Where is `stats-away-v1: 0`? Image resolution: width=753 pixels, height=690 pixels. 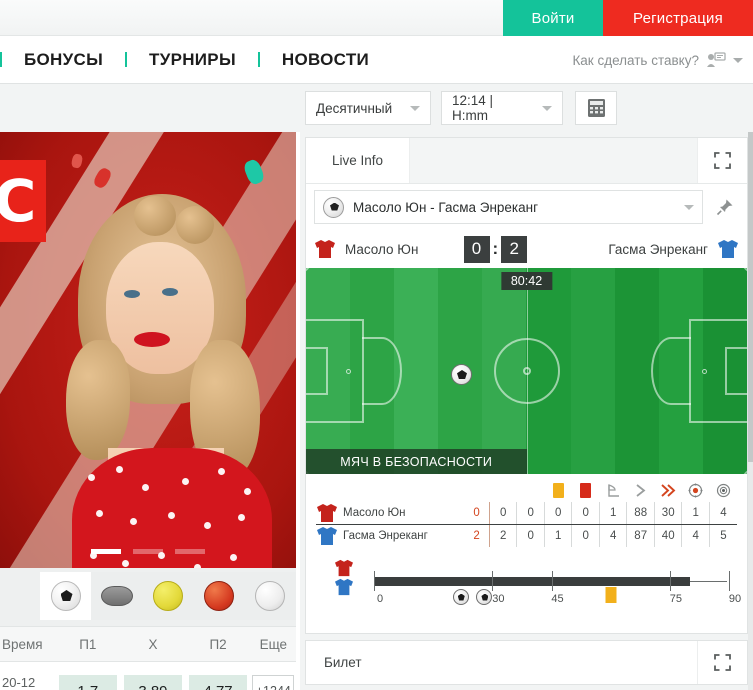 stats-away-v1: 0 is located at coordinates (530, 535).